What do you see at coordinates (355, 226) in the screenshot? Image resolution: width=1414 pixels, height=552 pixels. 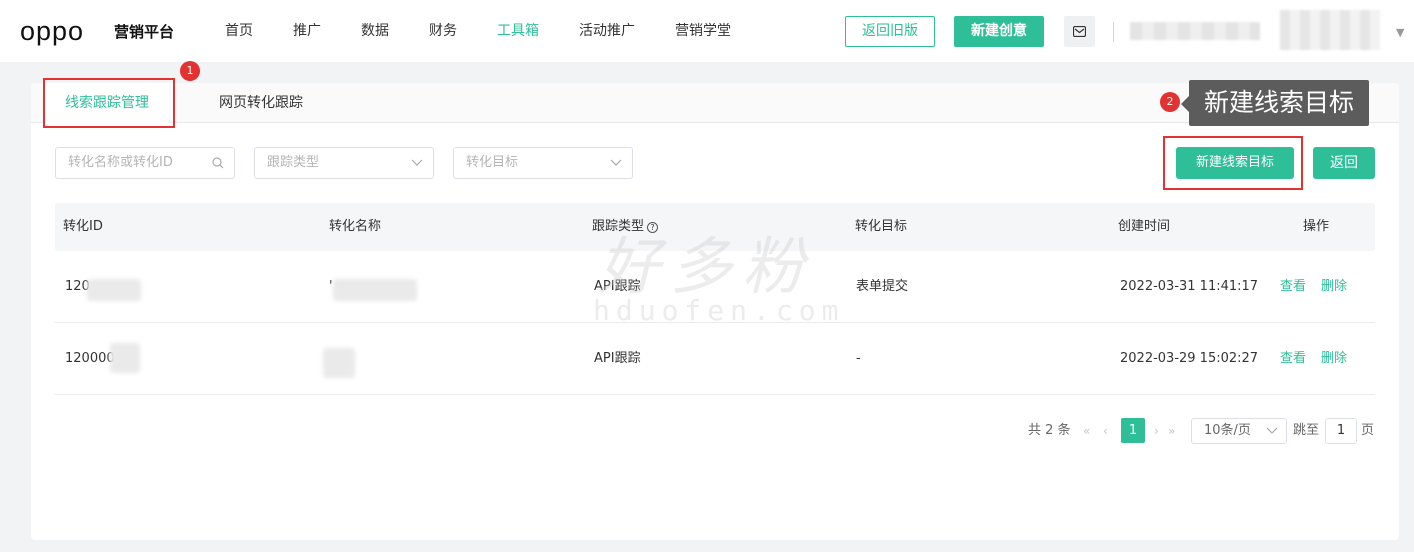 I see `col-conversion-name: 转化名称` at bounding box center [355, 226].